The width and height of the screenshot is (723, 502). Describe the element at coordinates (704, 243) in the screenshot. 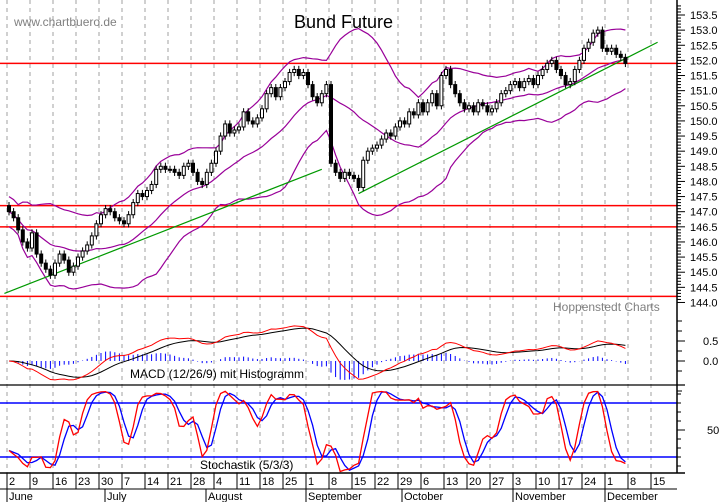

I see `price-axis-label: 146.0` at that location.